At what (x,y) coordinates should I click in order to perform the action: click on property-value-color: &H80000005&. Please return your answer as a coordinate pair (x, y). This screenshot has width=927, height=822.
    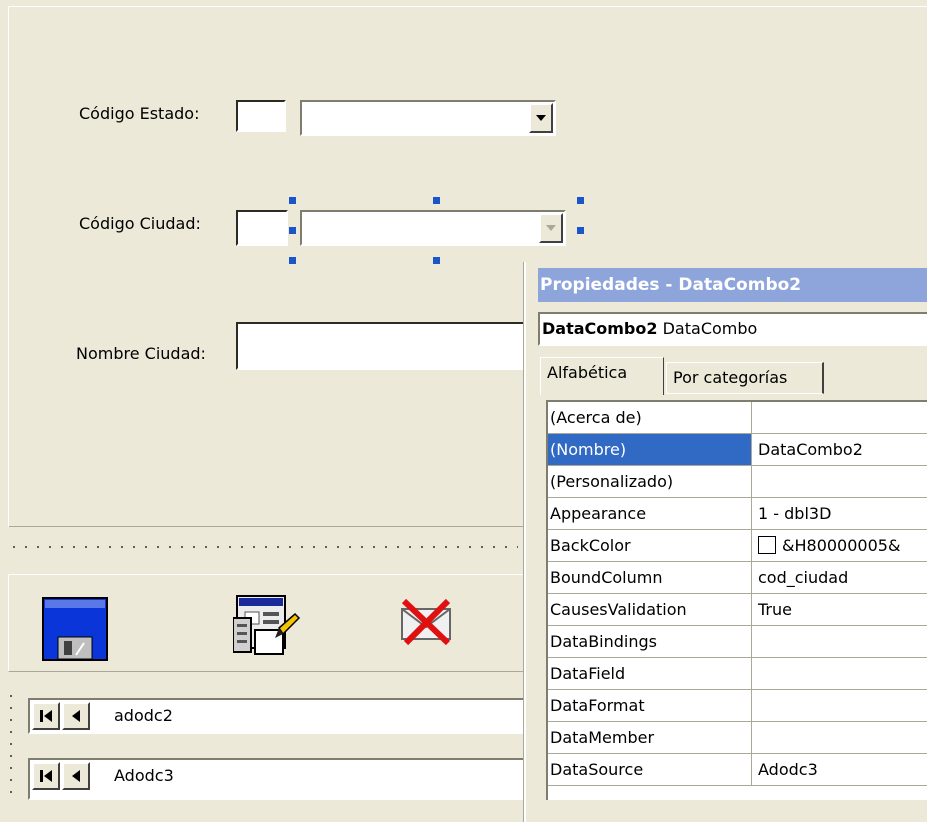
    Looking at the image, I should click on (840, 545).